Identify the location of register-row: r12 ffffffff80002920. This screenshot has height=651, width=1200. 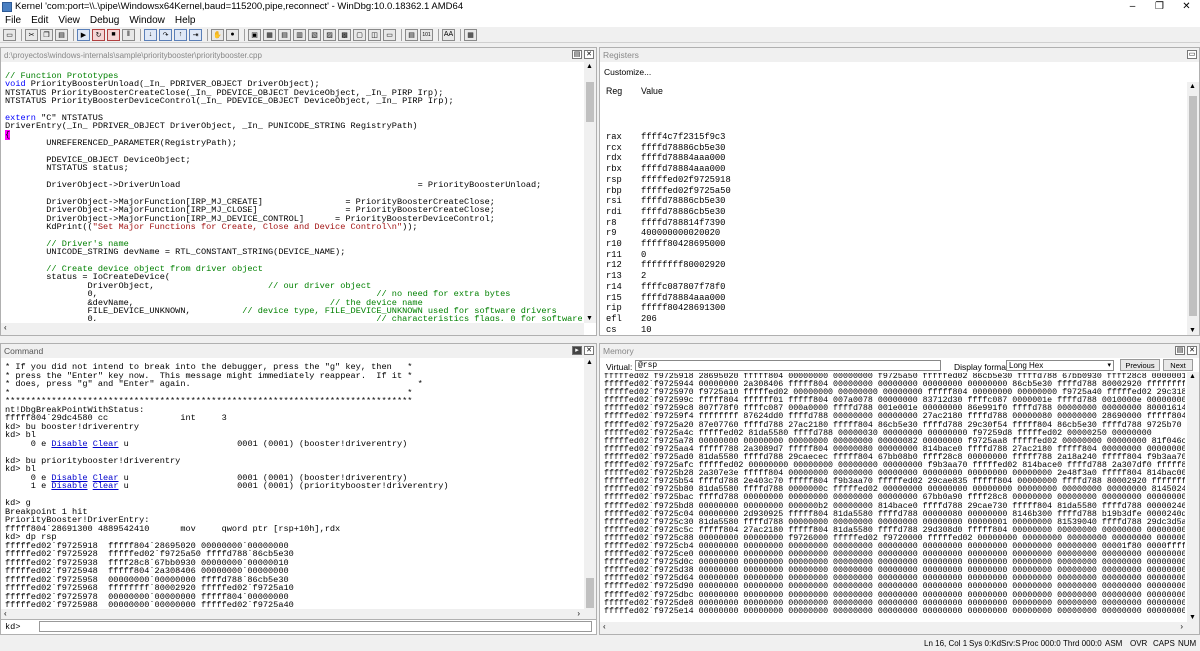
(668, 265).